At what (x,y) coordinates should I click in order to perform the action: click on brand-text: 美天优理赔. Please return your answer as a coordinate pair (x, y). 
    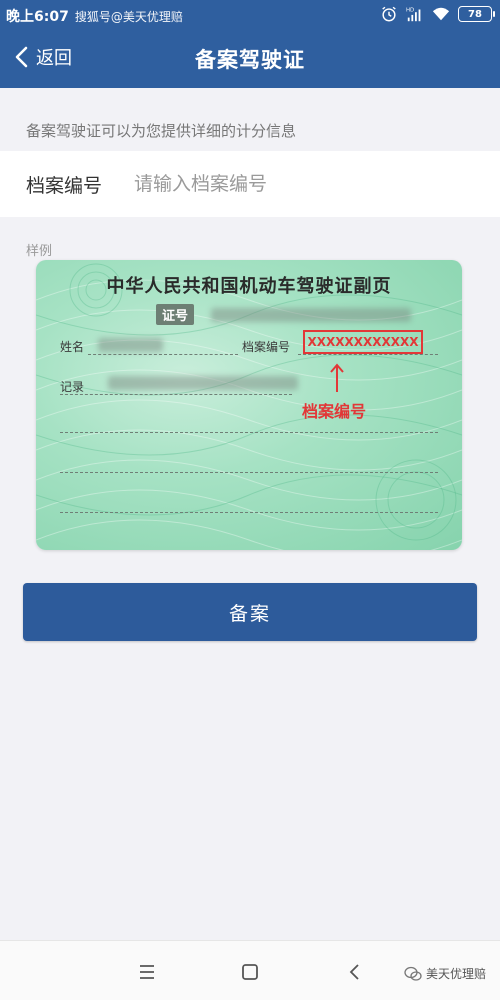
    Looking at the image, I should click on (455, 974).